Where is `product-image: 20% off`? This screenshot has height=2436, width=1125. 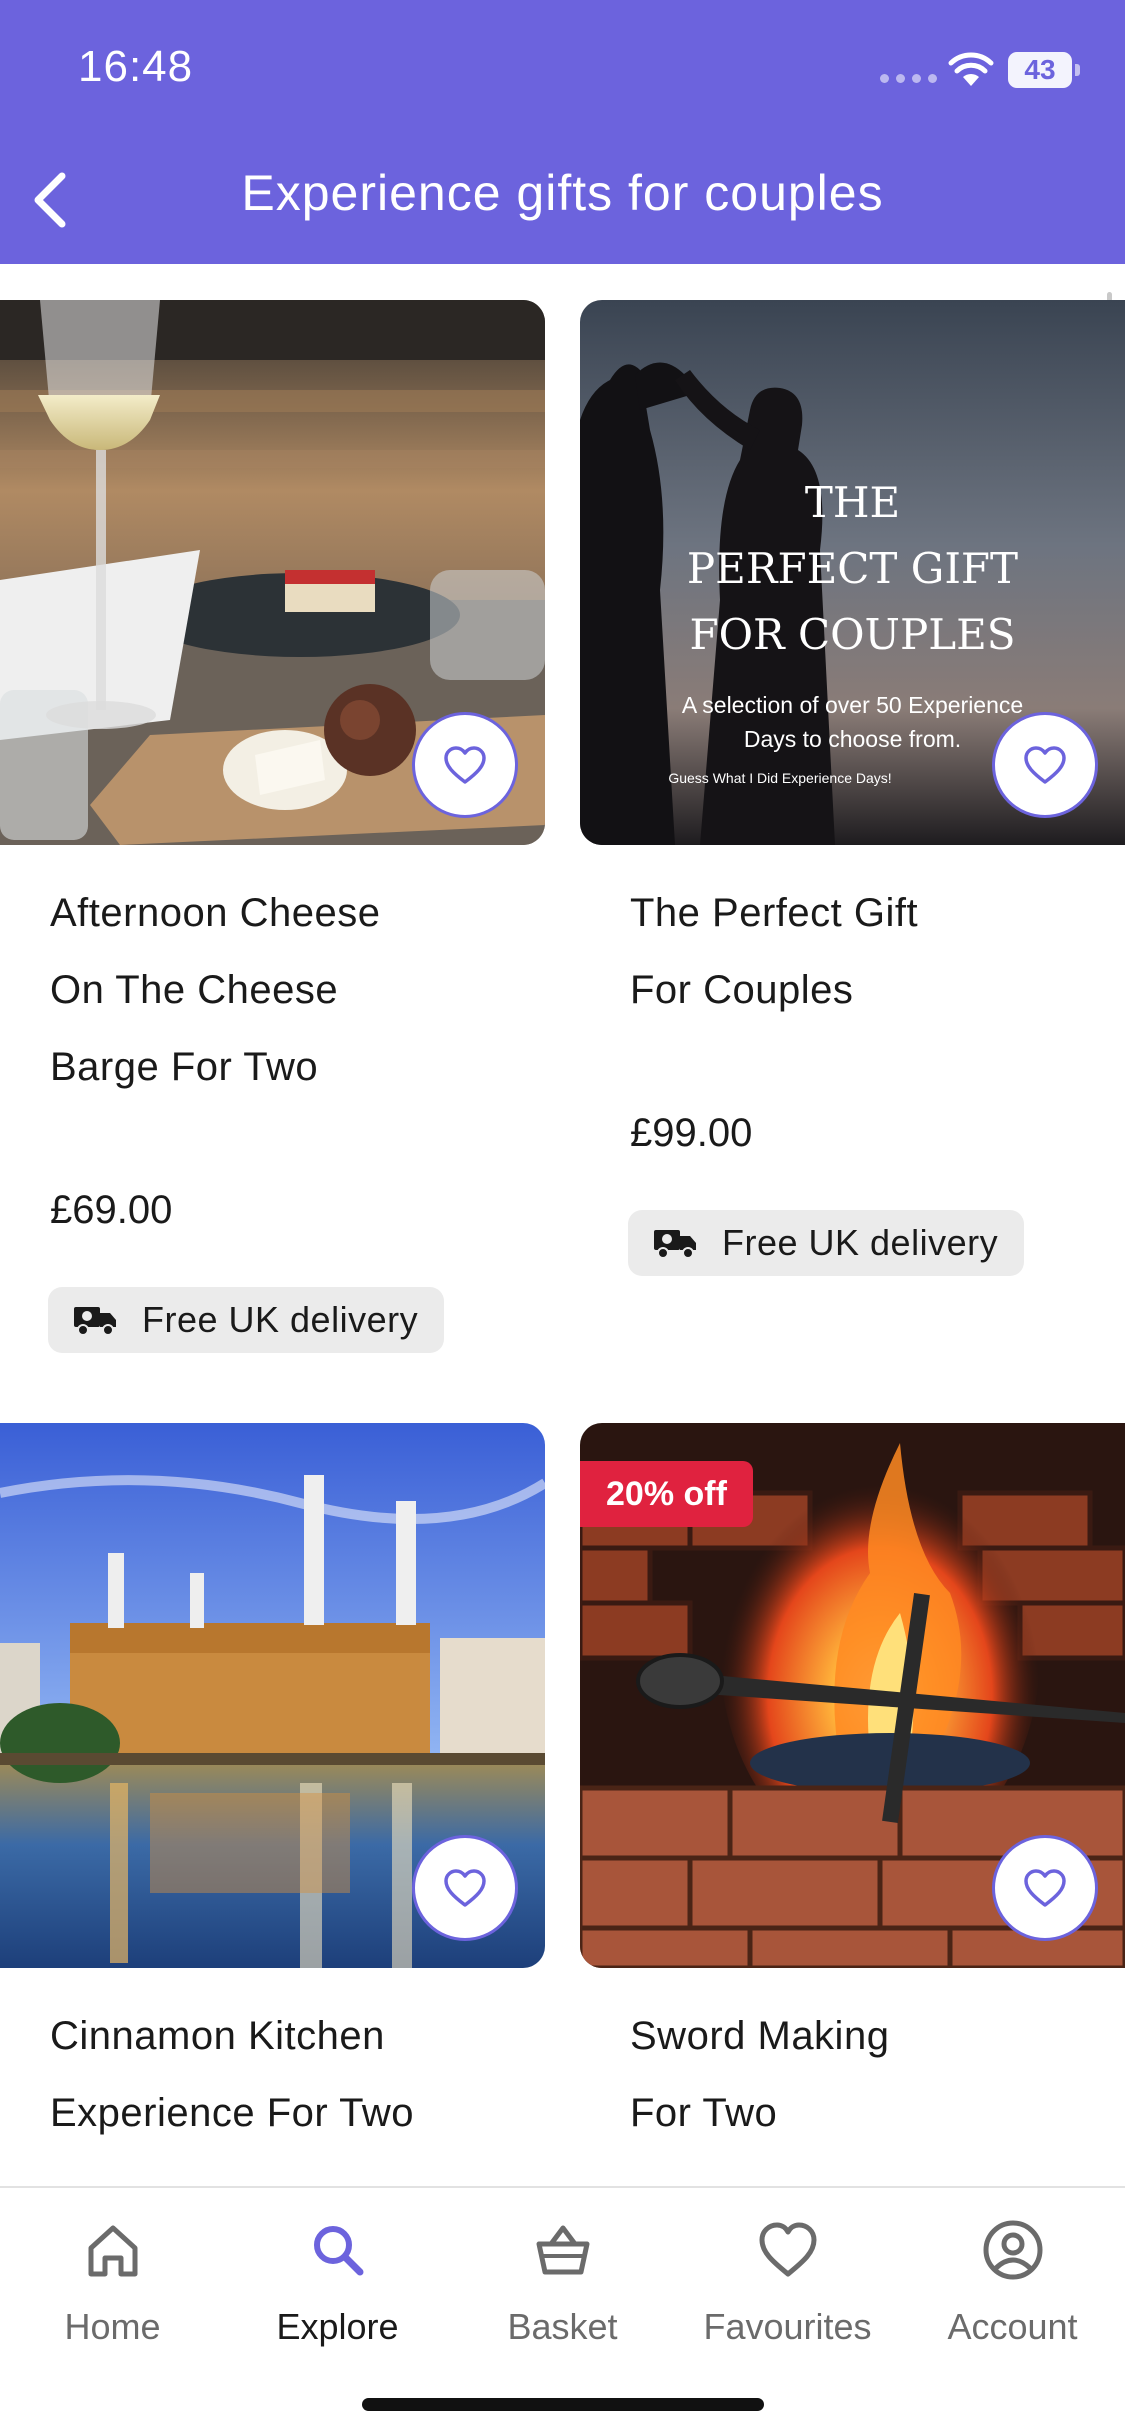
product-image: 20% off is located at coordinates (852, 1695).